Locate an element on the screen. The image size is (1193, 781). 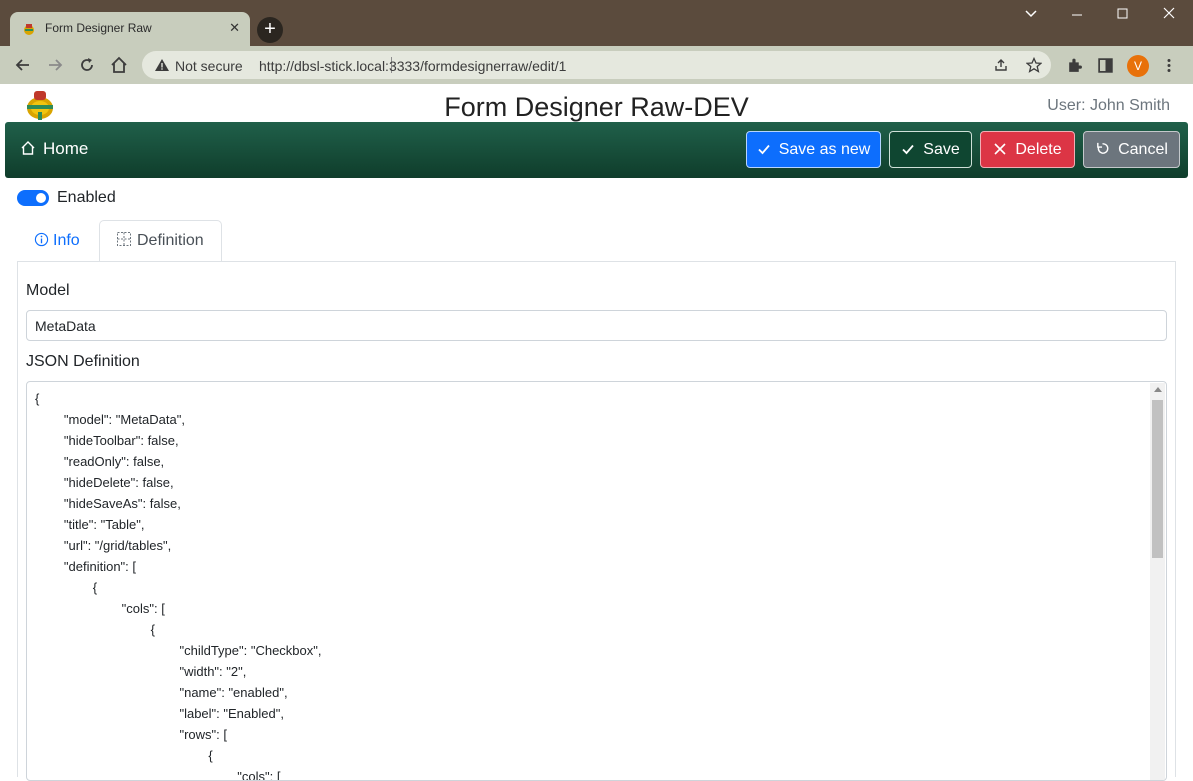
info-icon is located at coordinates (41, 239).